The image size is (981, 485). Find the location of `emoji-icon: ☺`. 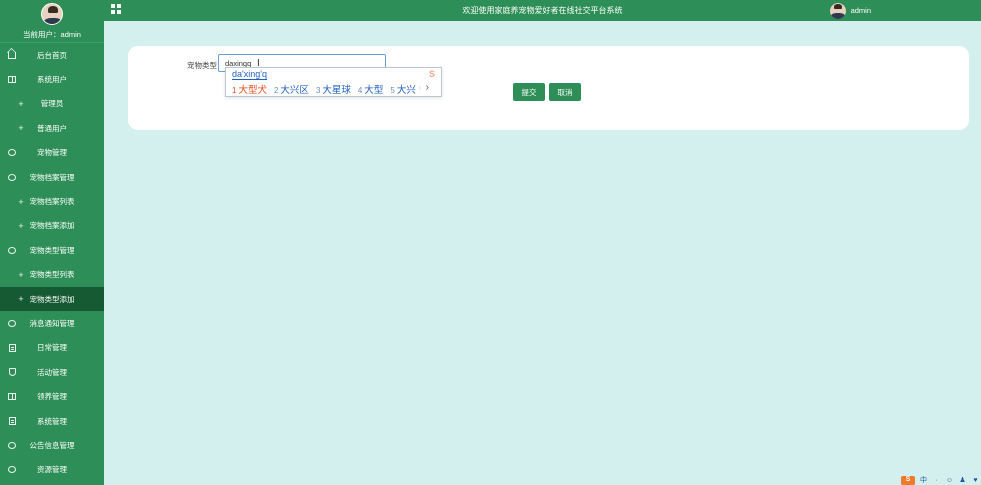

emoji-icon: ☺ is located at coordinates (949, 481).